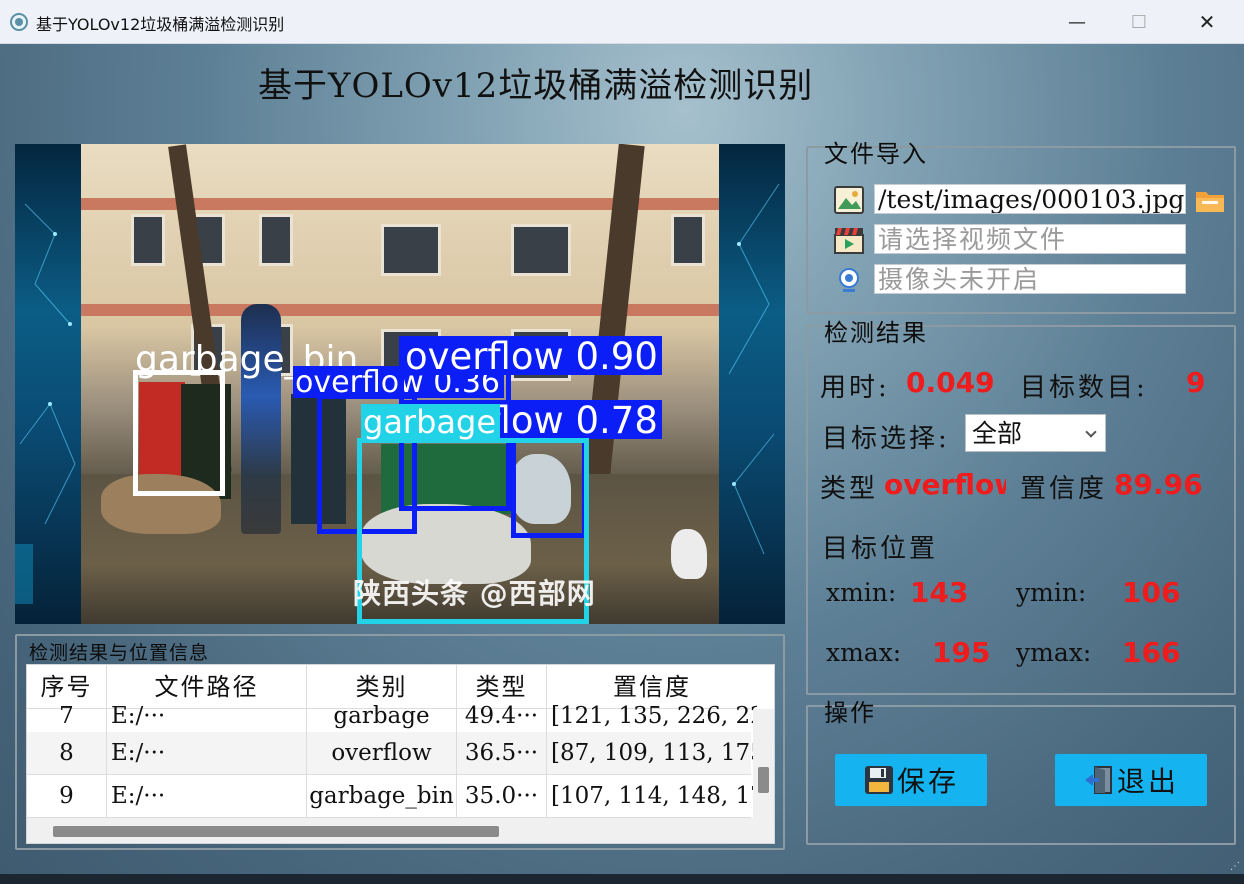  What do you see at coordinates (502, 796) in the screenshot?
I see `row-type: 35.0···` at bounding box center [502, 796].